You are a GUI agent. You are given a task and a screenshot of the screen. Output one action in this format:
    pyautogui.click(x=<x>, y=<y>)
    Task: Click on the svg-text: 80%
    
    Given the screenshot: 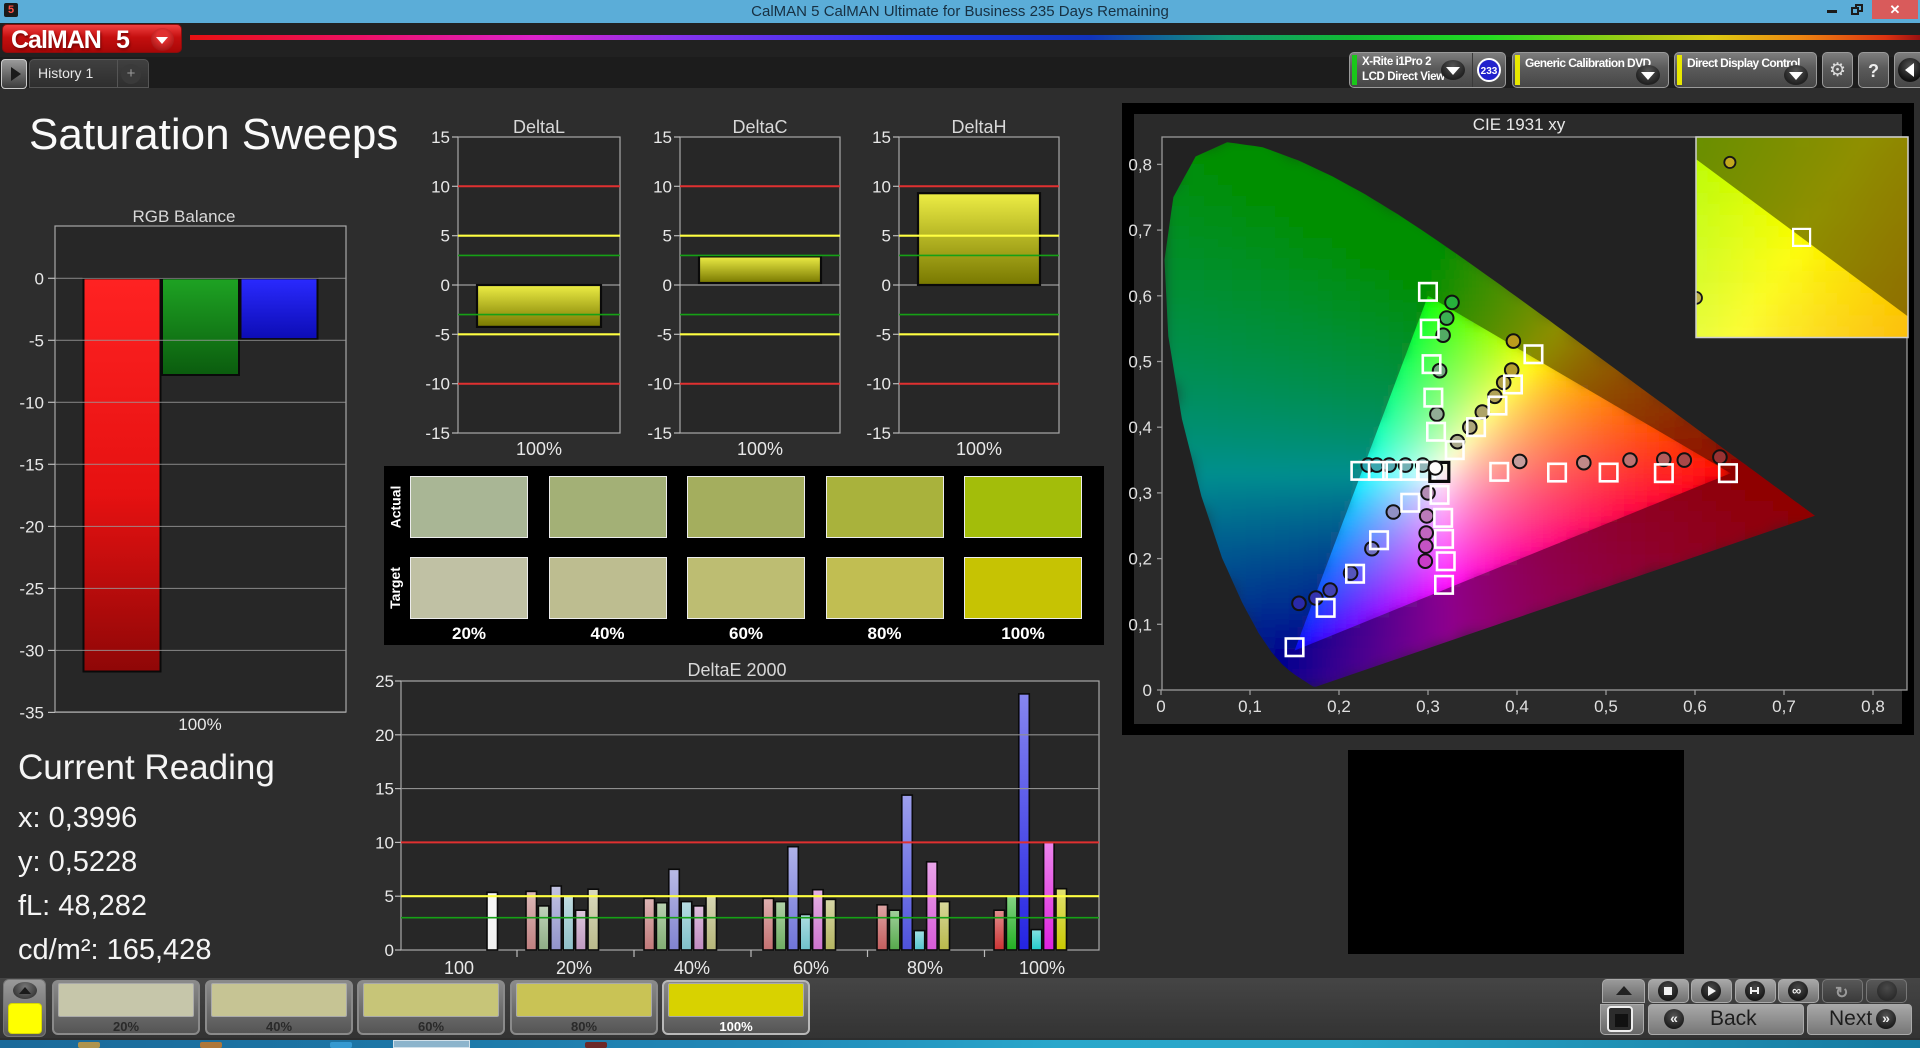 What is the action you would take?
    pyautogui.click(x=925, y=968)
    